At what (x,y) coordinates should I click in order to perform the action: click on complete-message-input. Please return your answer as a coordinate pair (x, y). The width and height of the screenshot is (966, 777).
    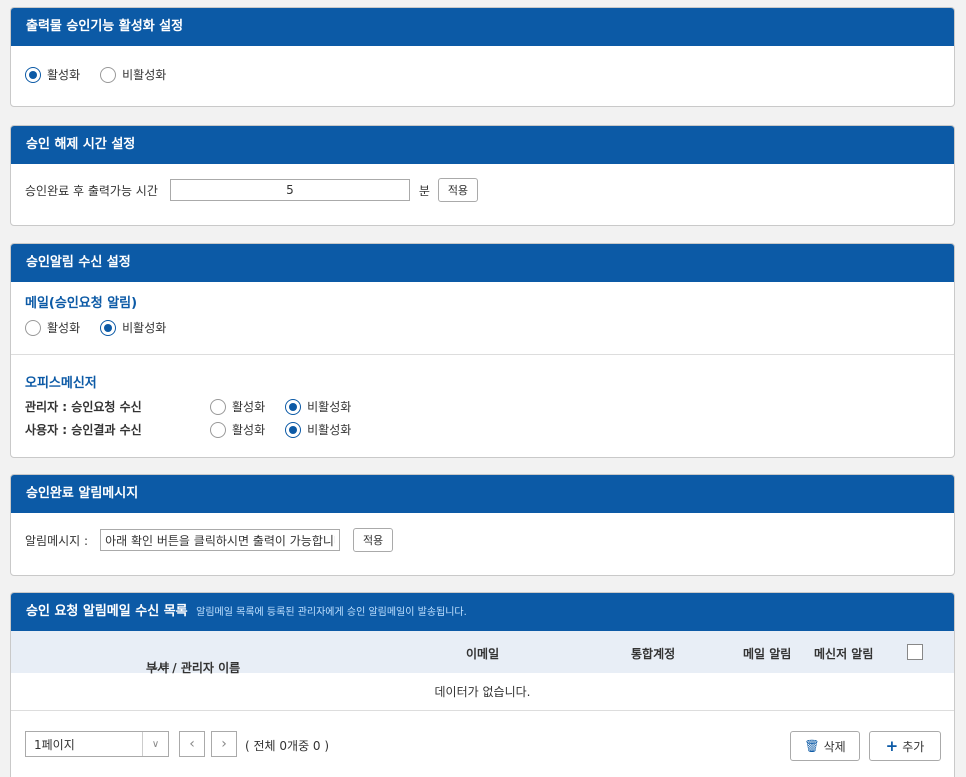
    Looking at the image, I should click on (220, 540).